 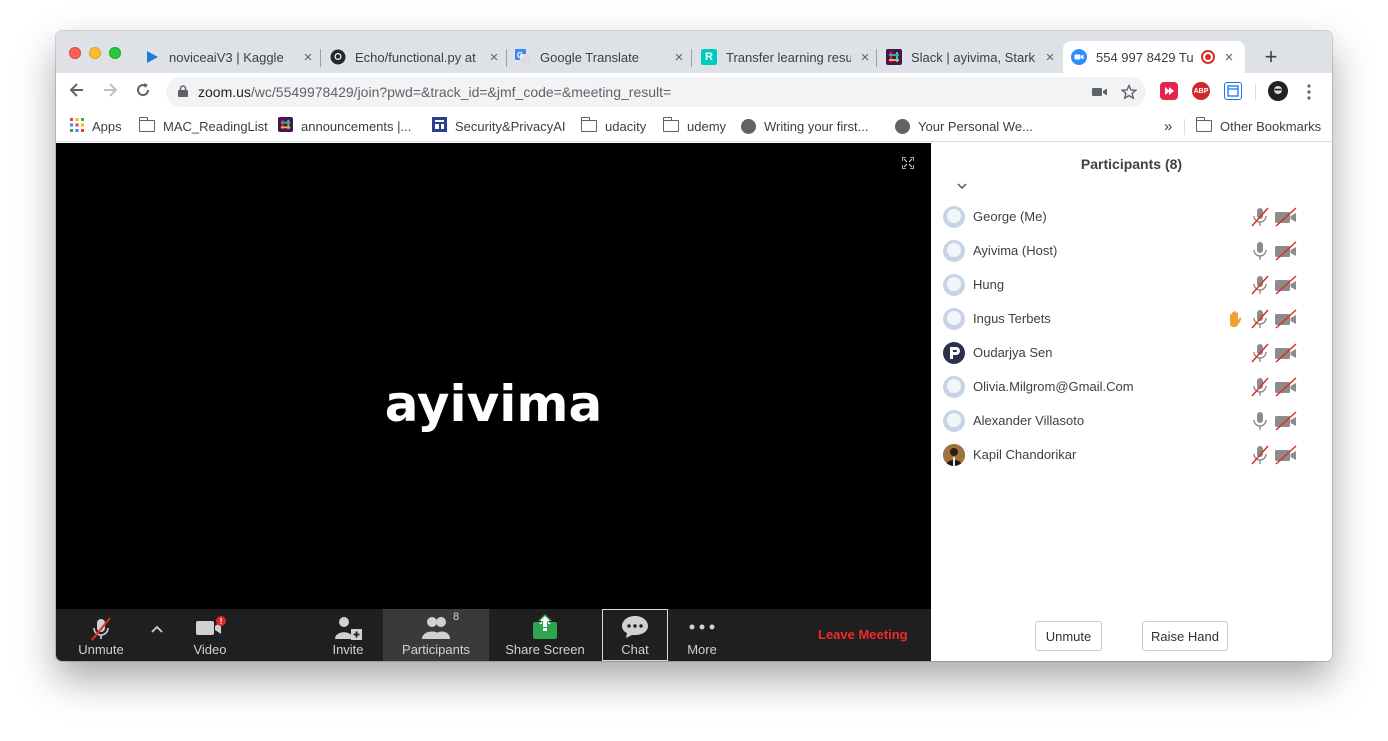 I want to click on bookmark-security-privacy-ai: Security&PrivacyAI, so click(x=499, y=126).